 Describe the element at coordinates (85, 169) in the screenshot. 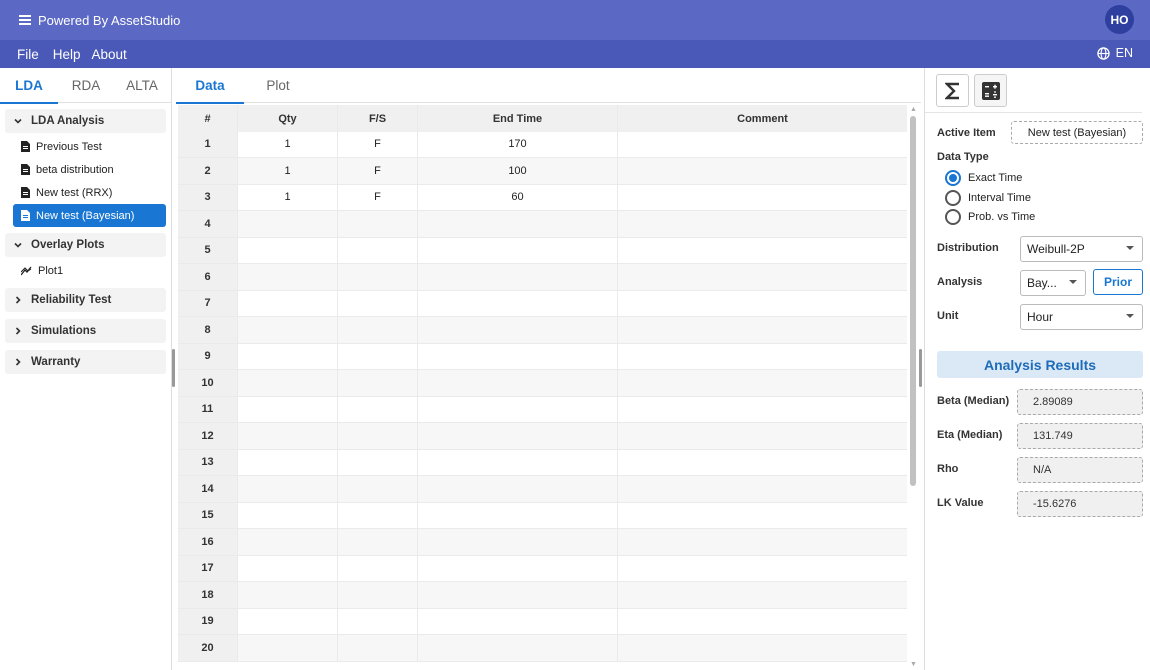

I see `tree-item-beta-distribution: beta distribution` at that location.